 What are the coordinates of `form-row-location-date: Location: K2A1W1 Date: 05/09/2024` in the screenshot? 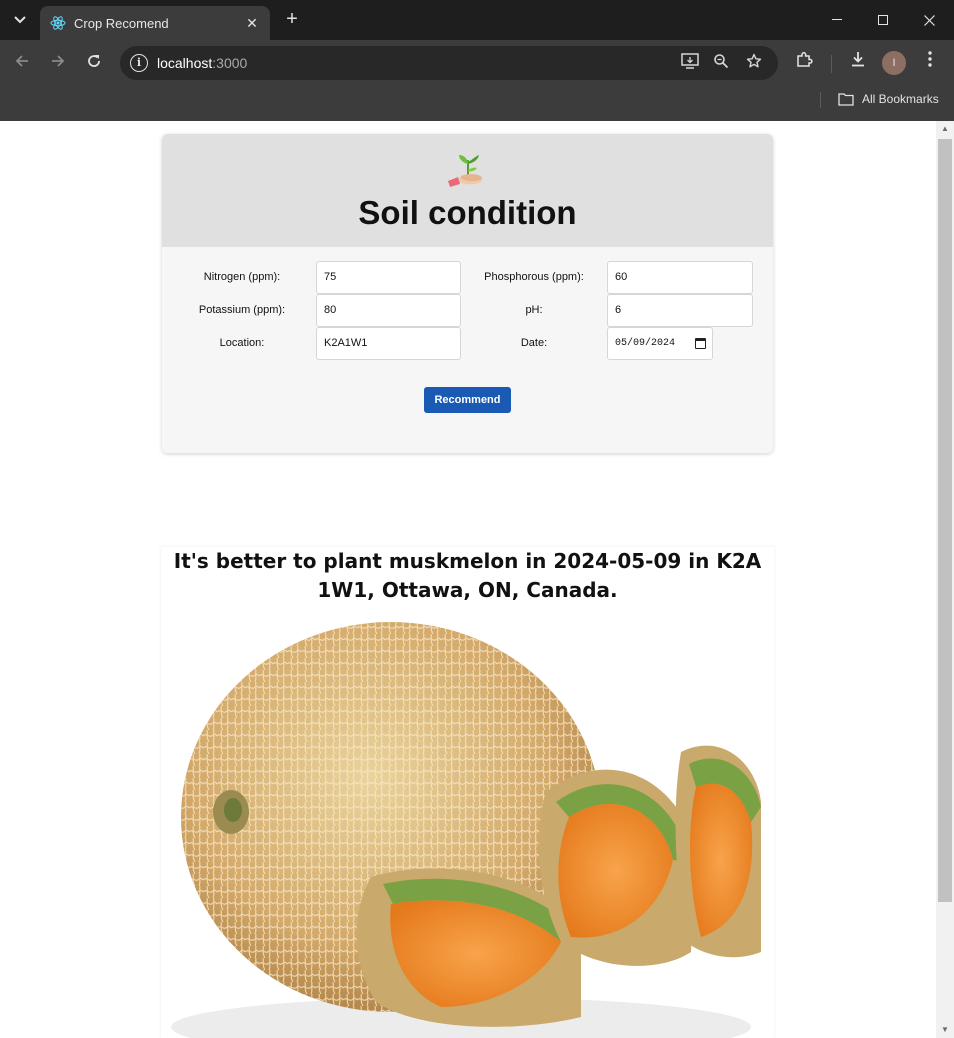 It's located at (467, 343).